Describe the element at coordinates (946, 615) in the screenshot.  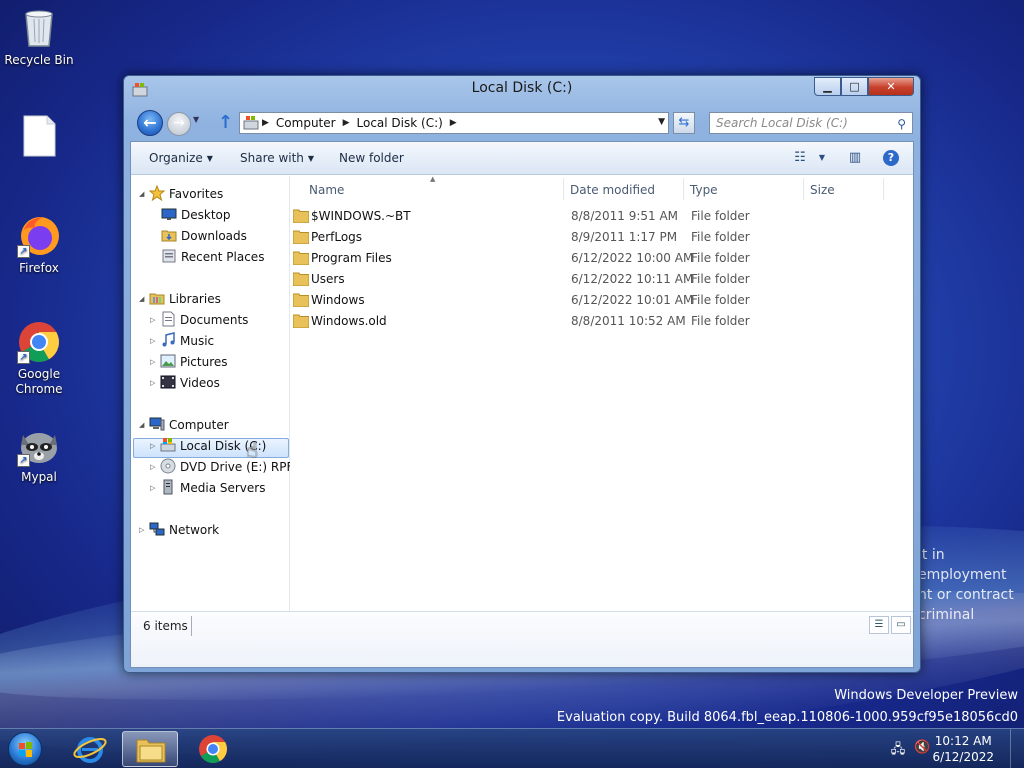
I see `wallpaper-text-line: criminal` at that location.